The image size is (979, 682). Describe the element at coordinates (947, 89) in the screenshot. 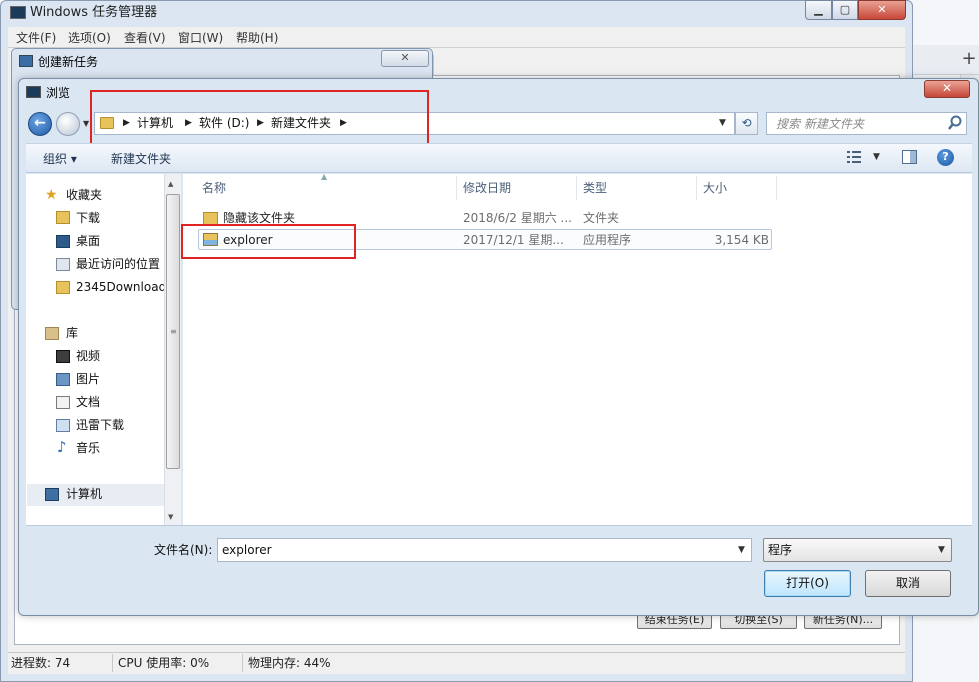

I see `browse-close-button: ✕` at that location.